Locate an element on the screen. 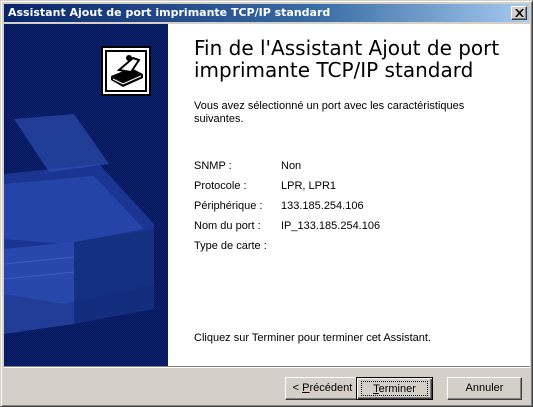 Image resolution: width=533 pixels, height=407 pixels. property-row-port-name: Nom du port : IP_133.185.254.106 is located at coordinates (359, 227).